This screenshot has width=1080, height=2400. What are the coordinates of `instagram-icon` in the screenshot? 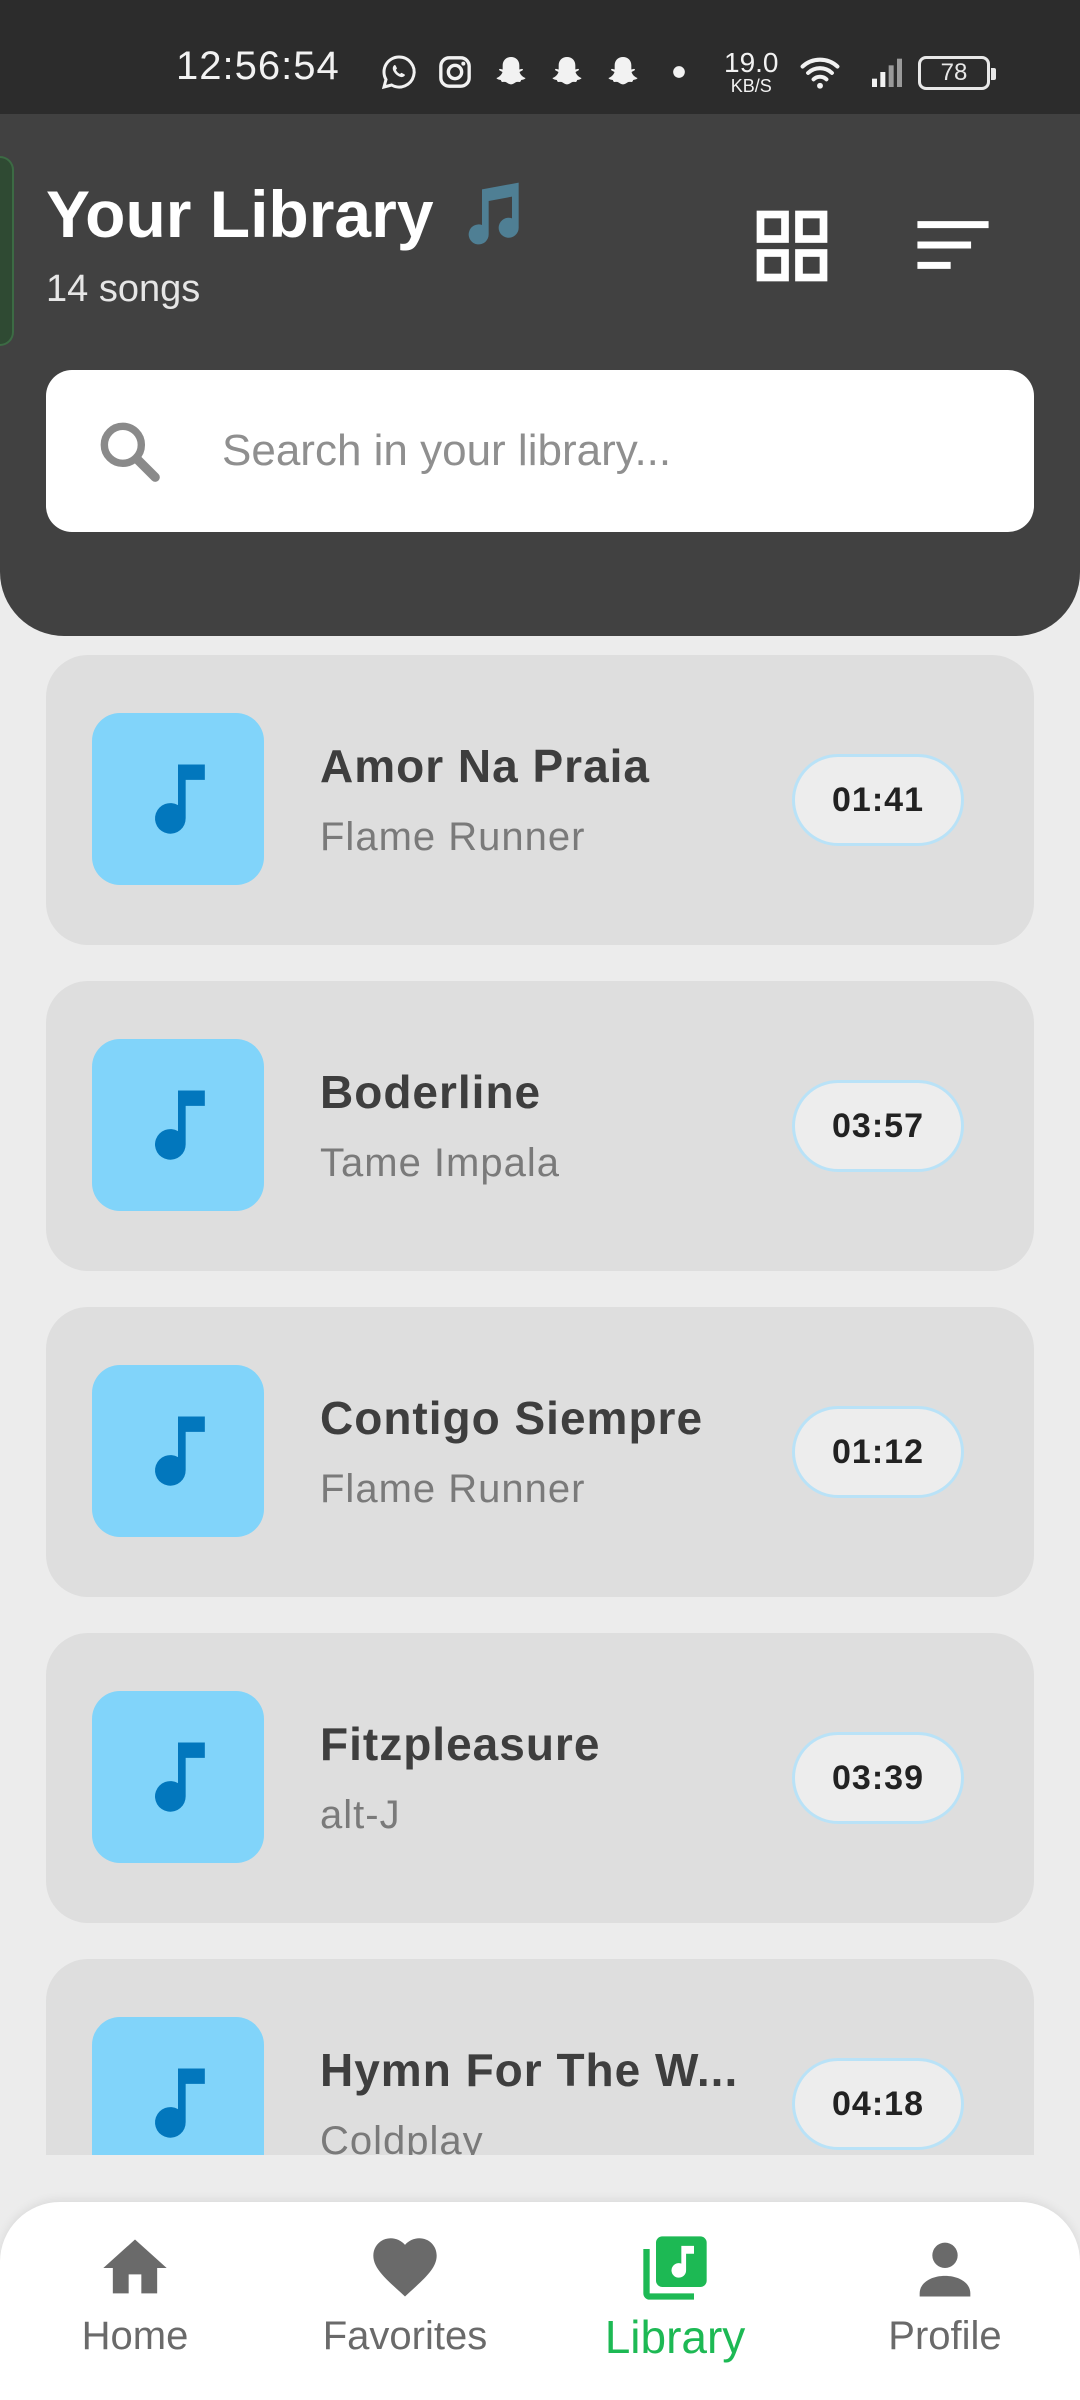 It's located at (455, 72).